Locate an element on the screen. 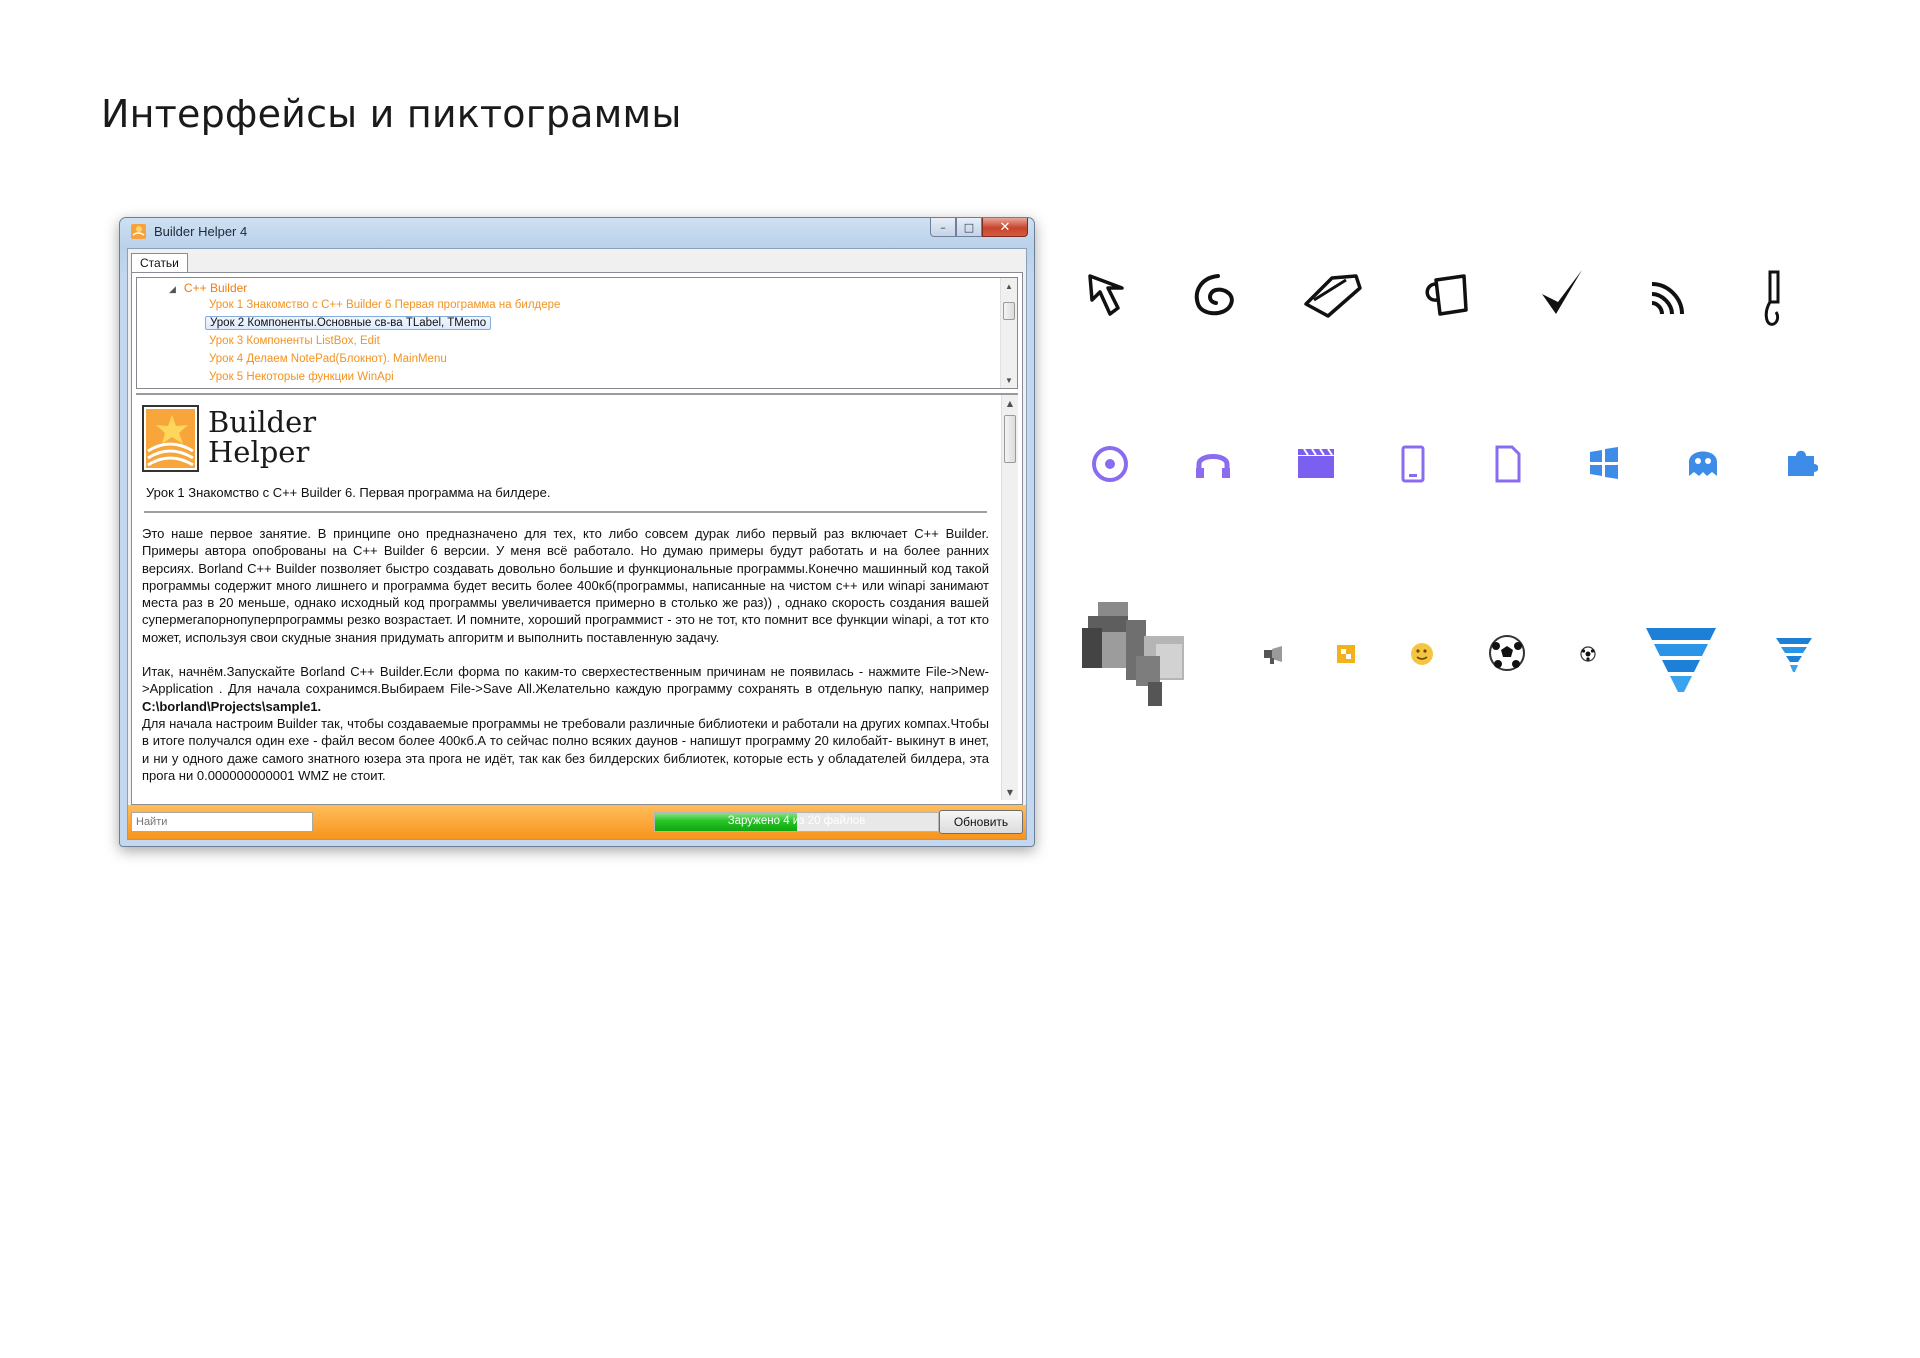 This screenshot has height=1358, width=1920. document-icon is located at coordinates (1508, 464).